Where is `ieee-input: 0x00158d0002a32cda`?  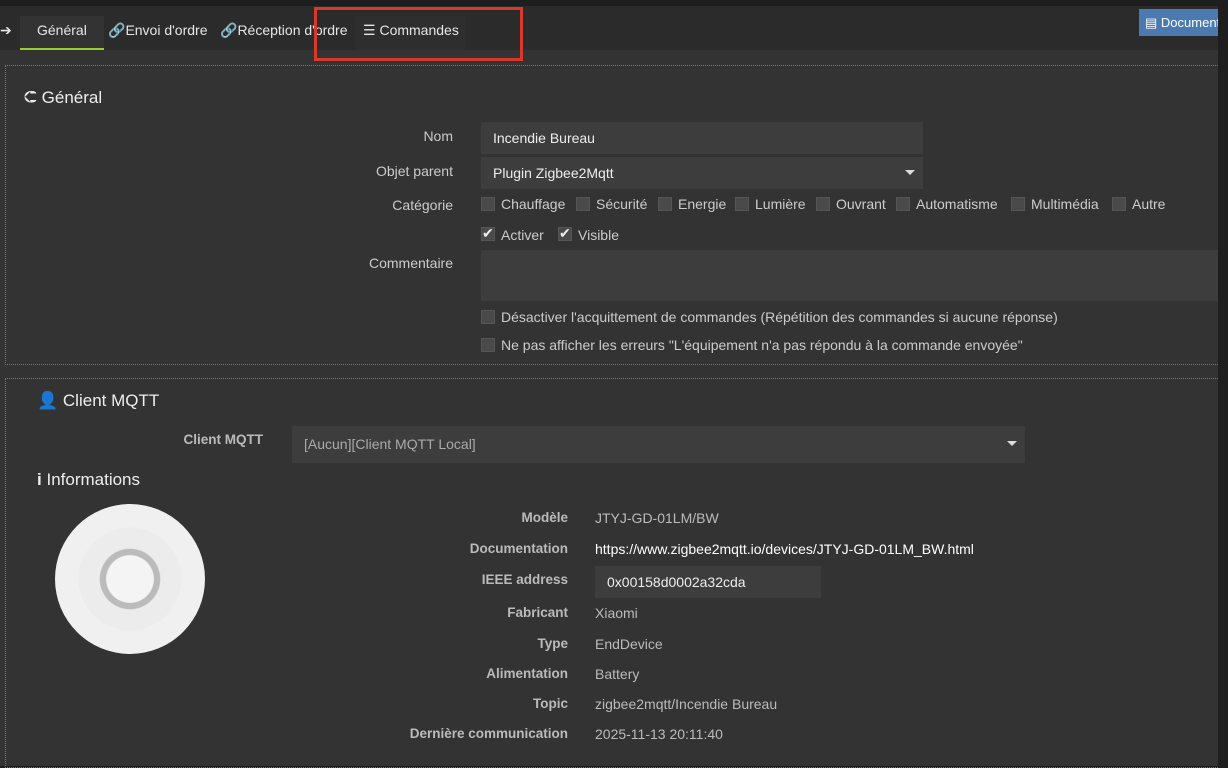 ieee-input: 0x00158d0002a32cda is located at coordinates (708, 582).